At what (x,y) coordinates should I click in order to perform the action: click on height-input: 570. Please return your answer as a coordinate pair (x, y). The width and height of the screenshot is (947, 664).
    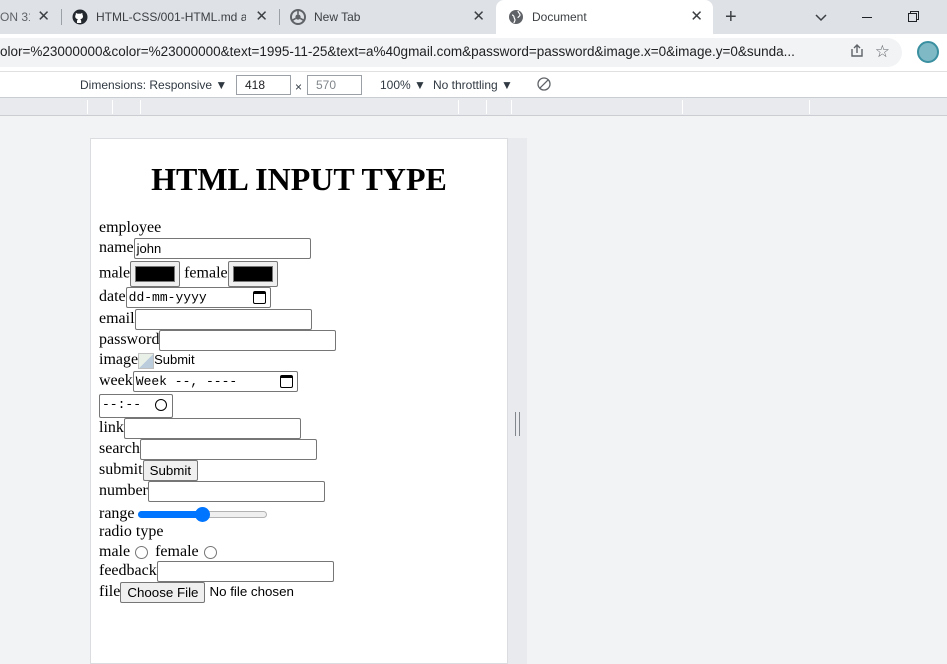
    Looking at the image, I should click on (334, 85).